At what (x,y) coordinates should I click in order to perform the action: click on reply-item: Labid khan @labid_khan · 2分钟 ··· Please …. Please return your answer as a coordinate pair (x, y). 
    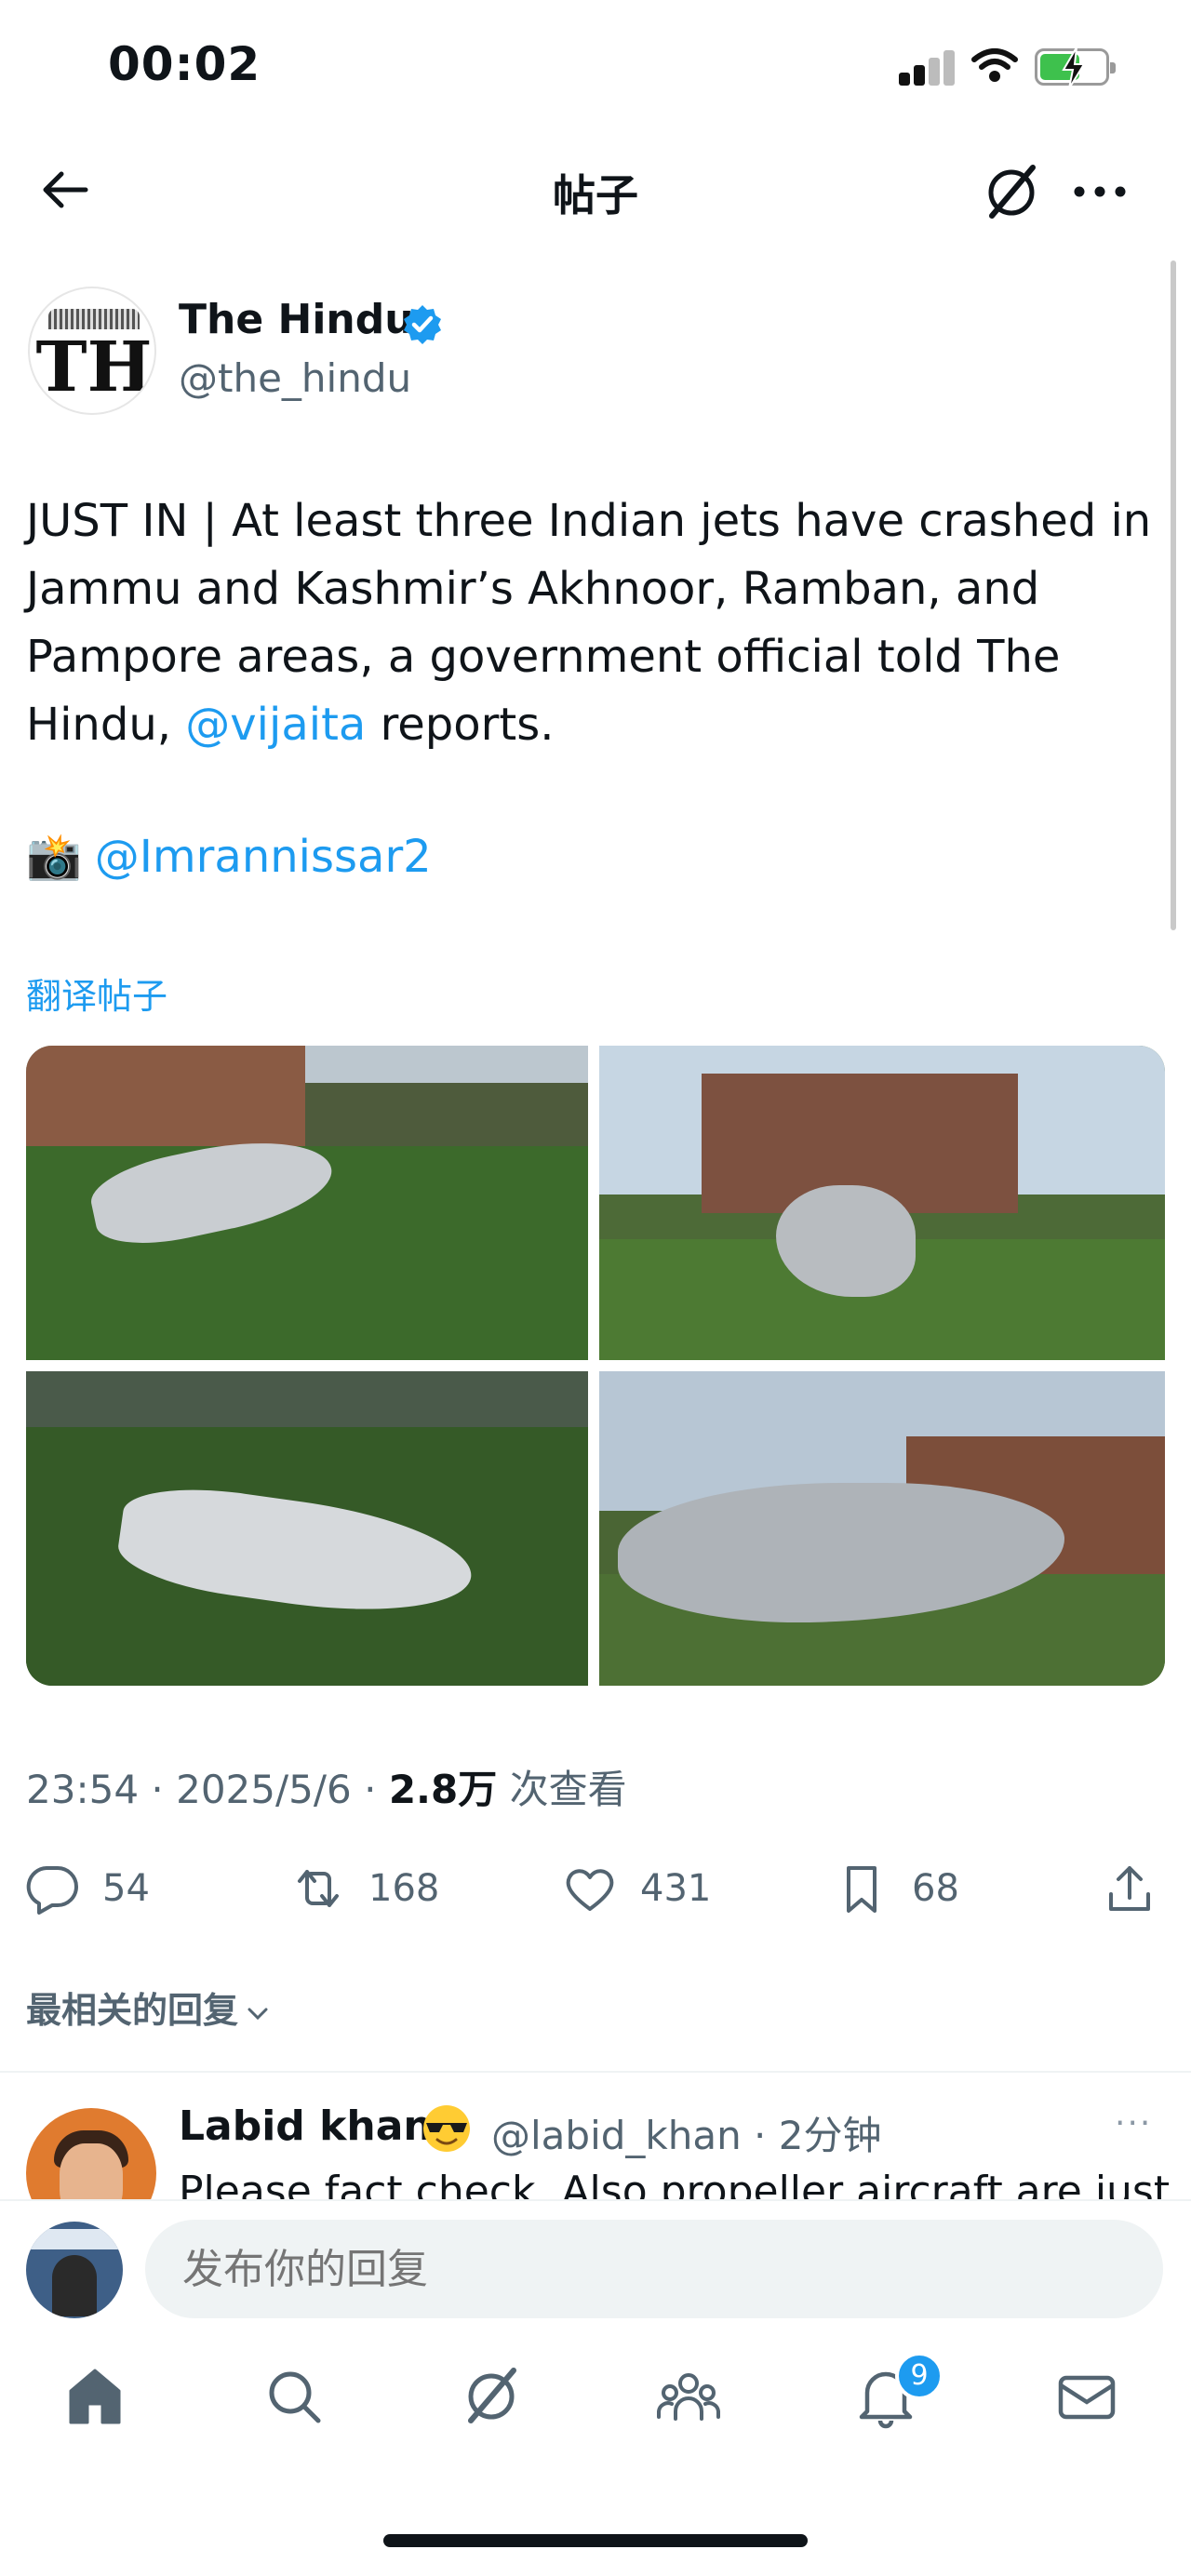
    Looking at the image, I should click on (595, 2146).